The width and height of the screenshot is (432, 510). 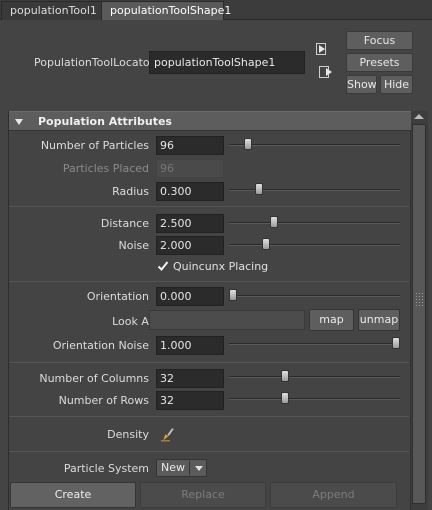 What do you see at coordinates (105, 121) in the screenshot?
I see `section-title: Population Attributes` at bounding box center [105, 121].